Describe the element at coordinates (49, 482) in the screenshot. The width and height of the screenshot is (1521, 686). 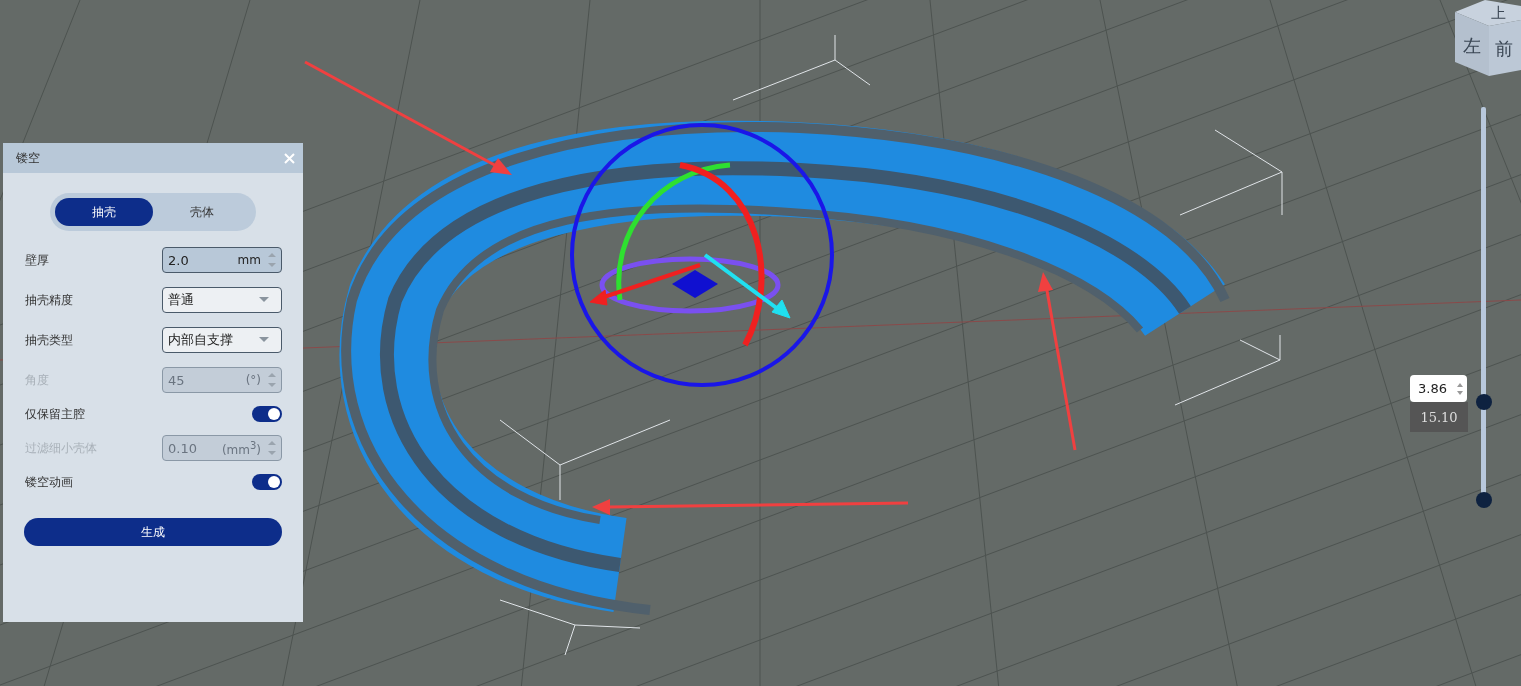
I see `field-label: 镂空动画` at that location.